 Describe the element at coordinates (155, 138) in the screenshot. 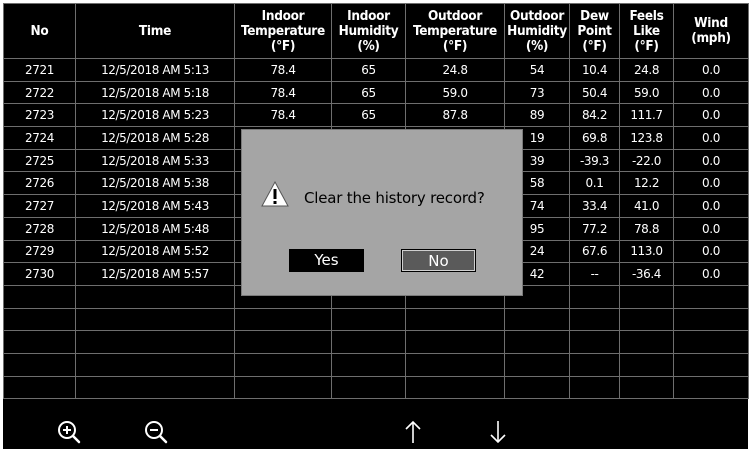

I see `cell-time: 12/5/2018 AM 5:28` at that location.